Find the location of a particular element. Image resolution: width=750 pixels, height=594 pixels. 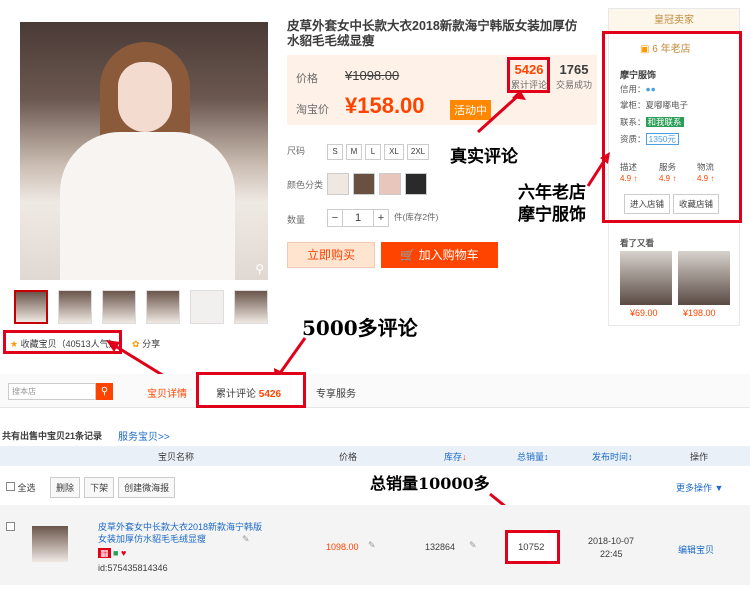

col-time: 发布时间↕ is located at coordinates (612, 456).